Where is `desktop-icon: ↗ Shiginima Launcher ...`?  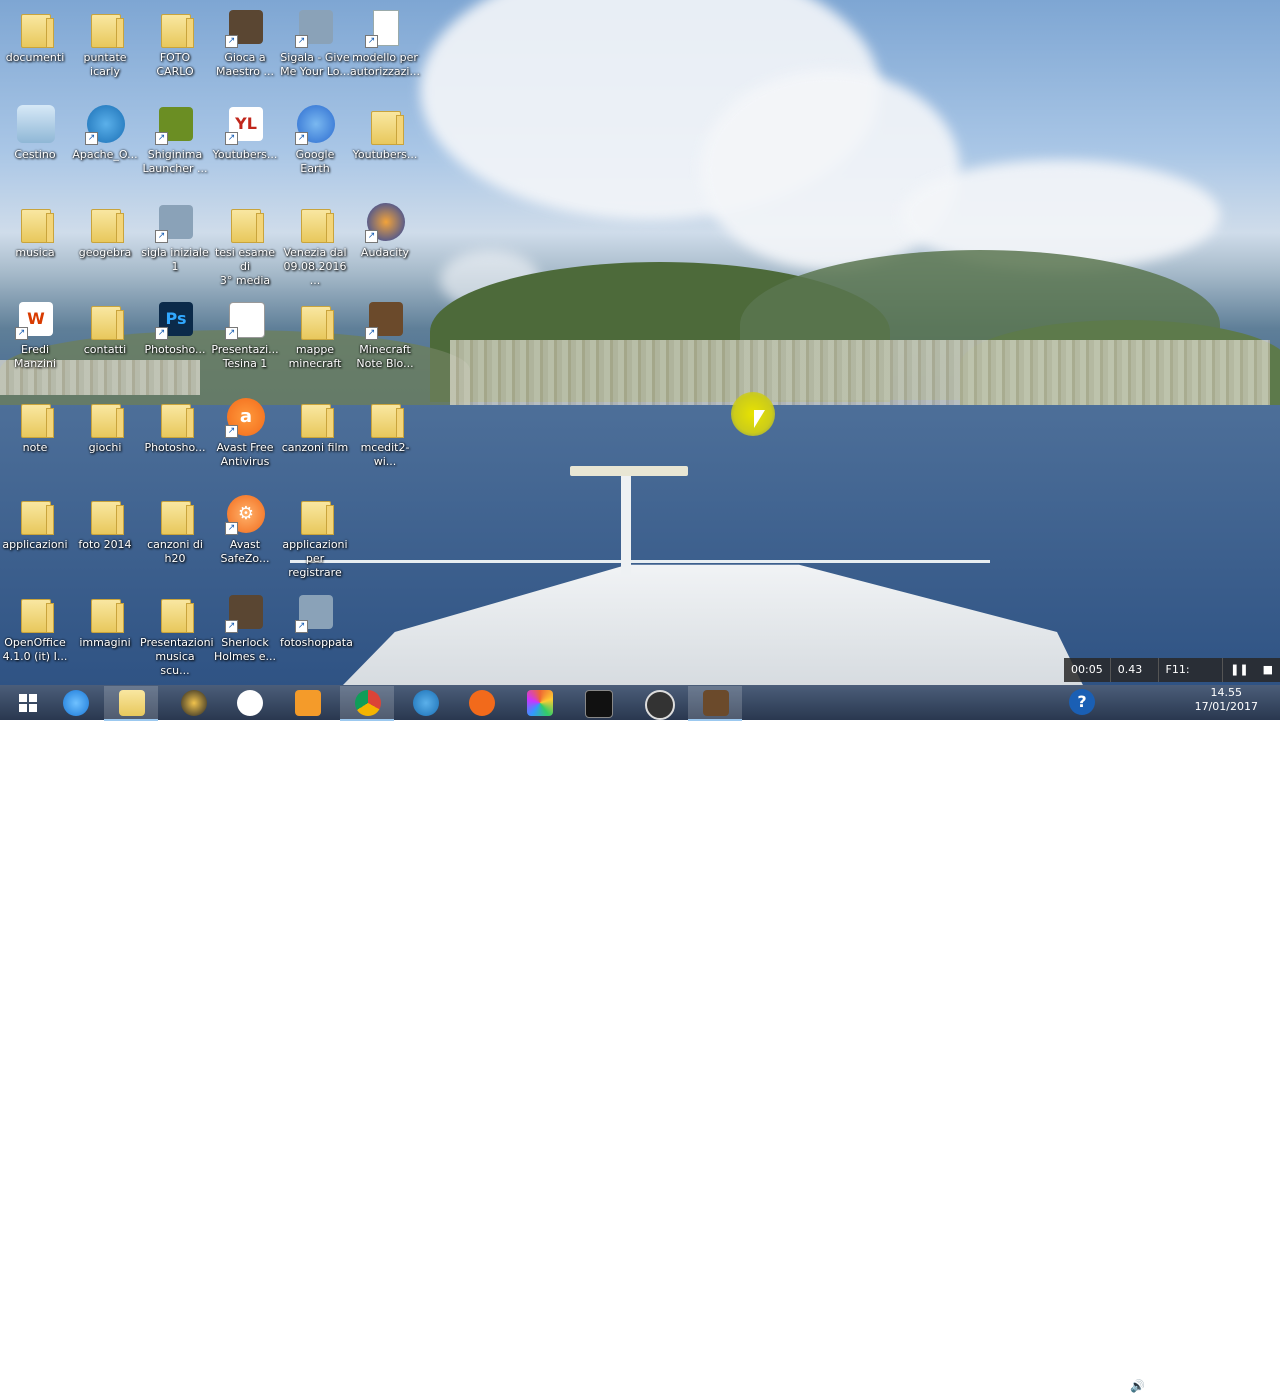
desktop-icon: ↗ Shiginima Launcher ... is located at coordinates (175, 146).